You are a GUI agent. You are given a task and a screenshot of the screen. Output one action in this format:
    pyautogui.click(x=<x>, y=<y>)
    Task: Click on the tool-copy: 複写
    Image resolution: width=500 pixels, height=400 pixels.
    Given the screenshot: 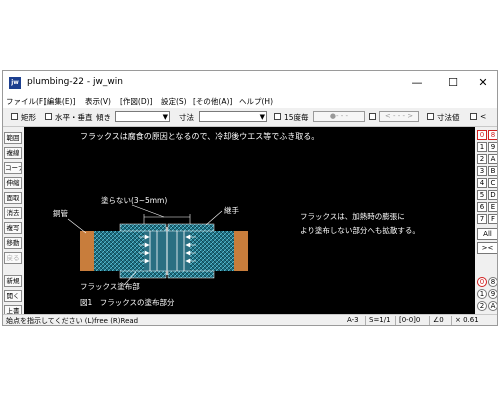 What is the action you would take?
    pyautogui.click(x=13, y=228)
    